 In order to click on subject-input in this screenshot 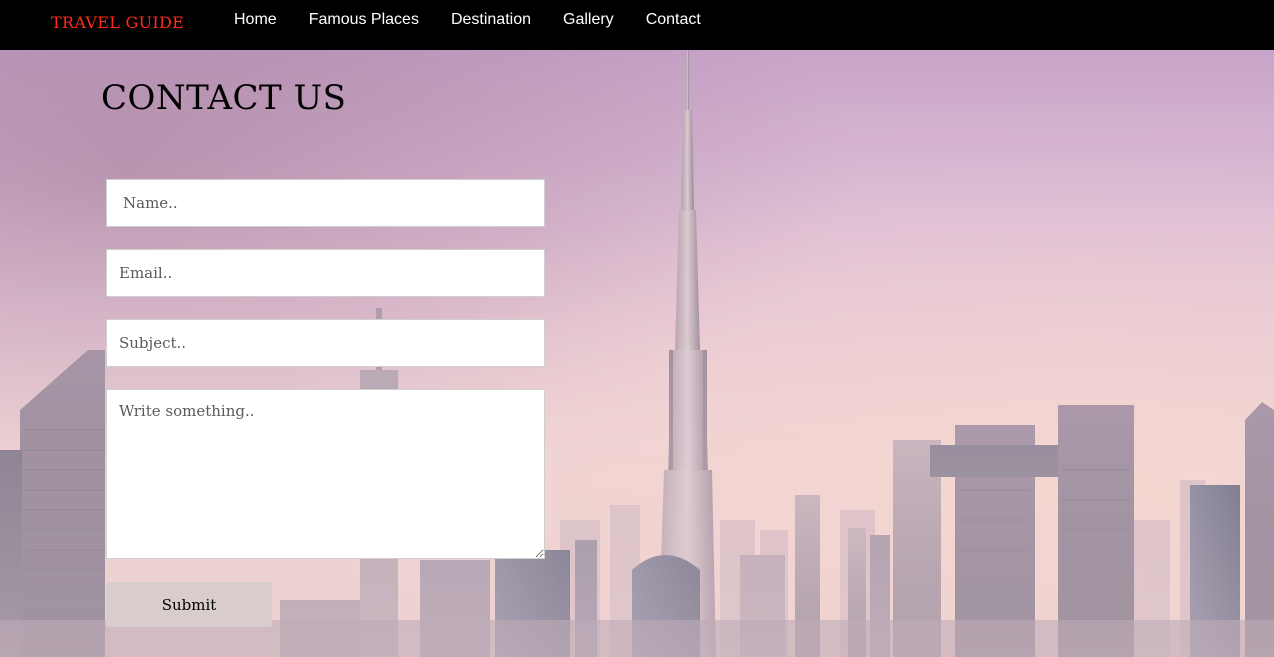, I will do `click(325, 343)`.